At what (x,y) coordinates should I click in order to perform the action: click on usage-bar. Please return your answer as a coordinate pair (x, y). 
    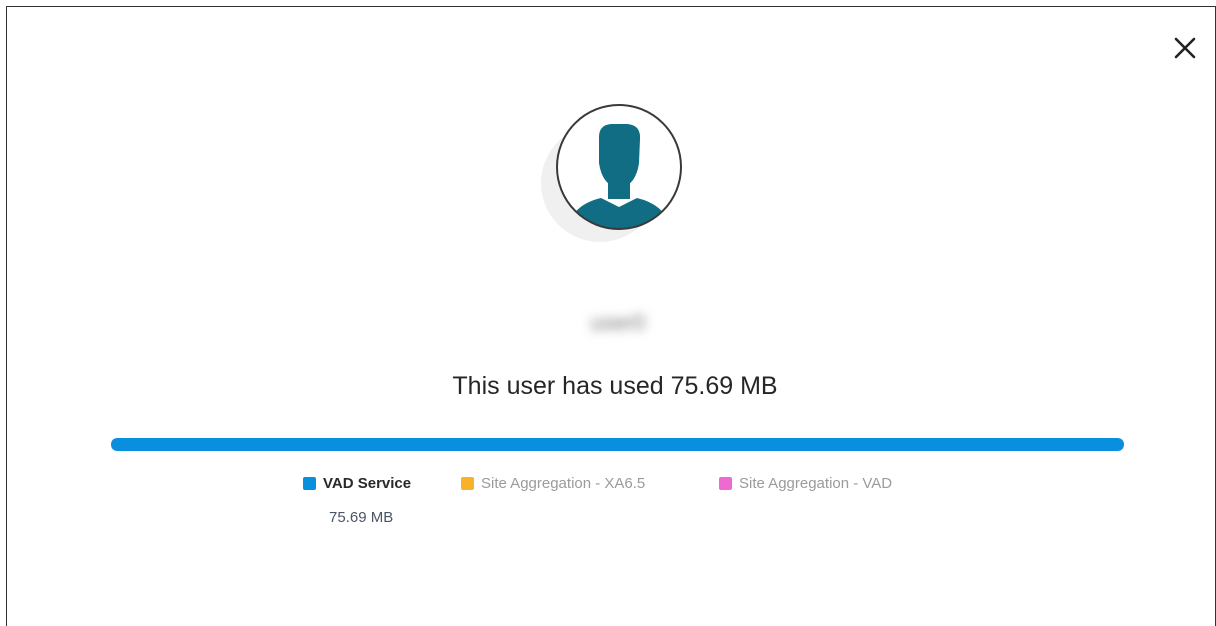
    Looking at the image, I should click on (617, 444).